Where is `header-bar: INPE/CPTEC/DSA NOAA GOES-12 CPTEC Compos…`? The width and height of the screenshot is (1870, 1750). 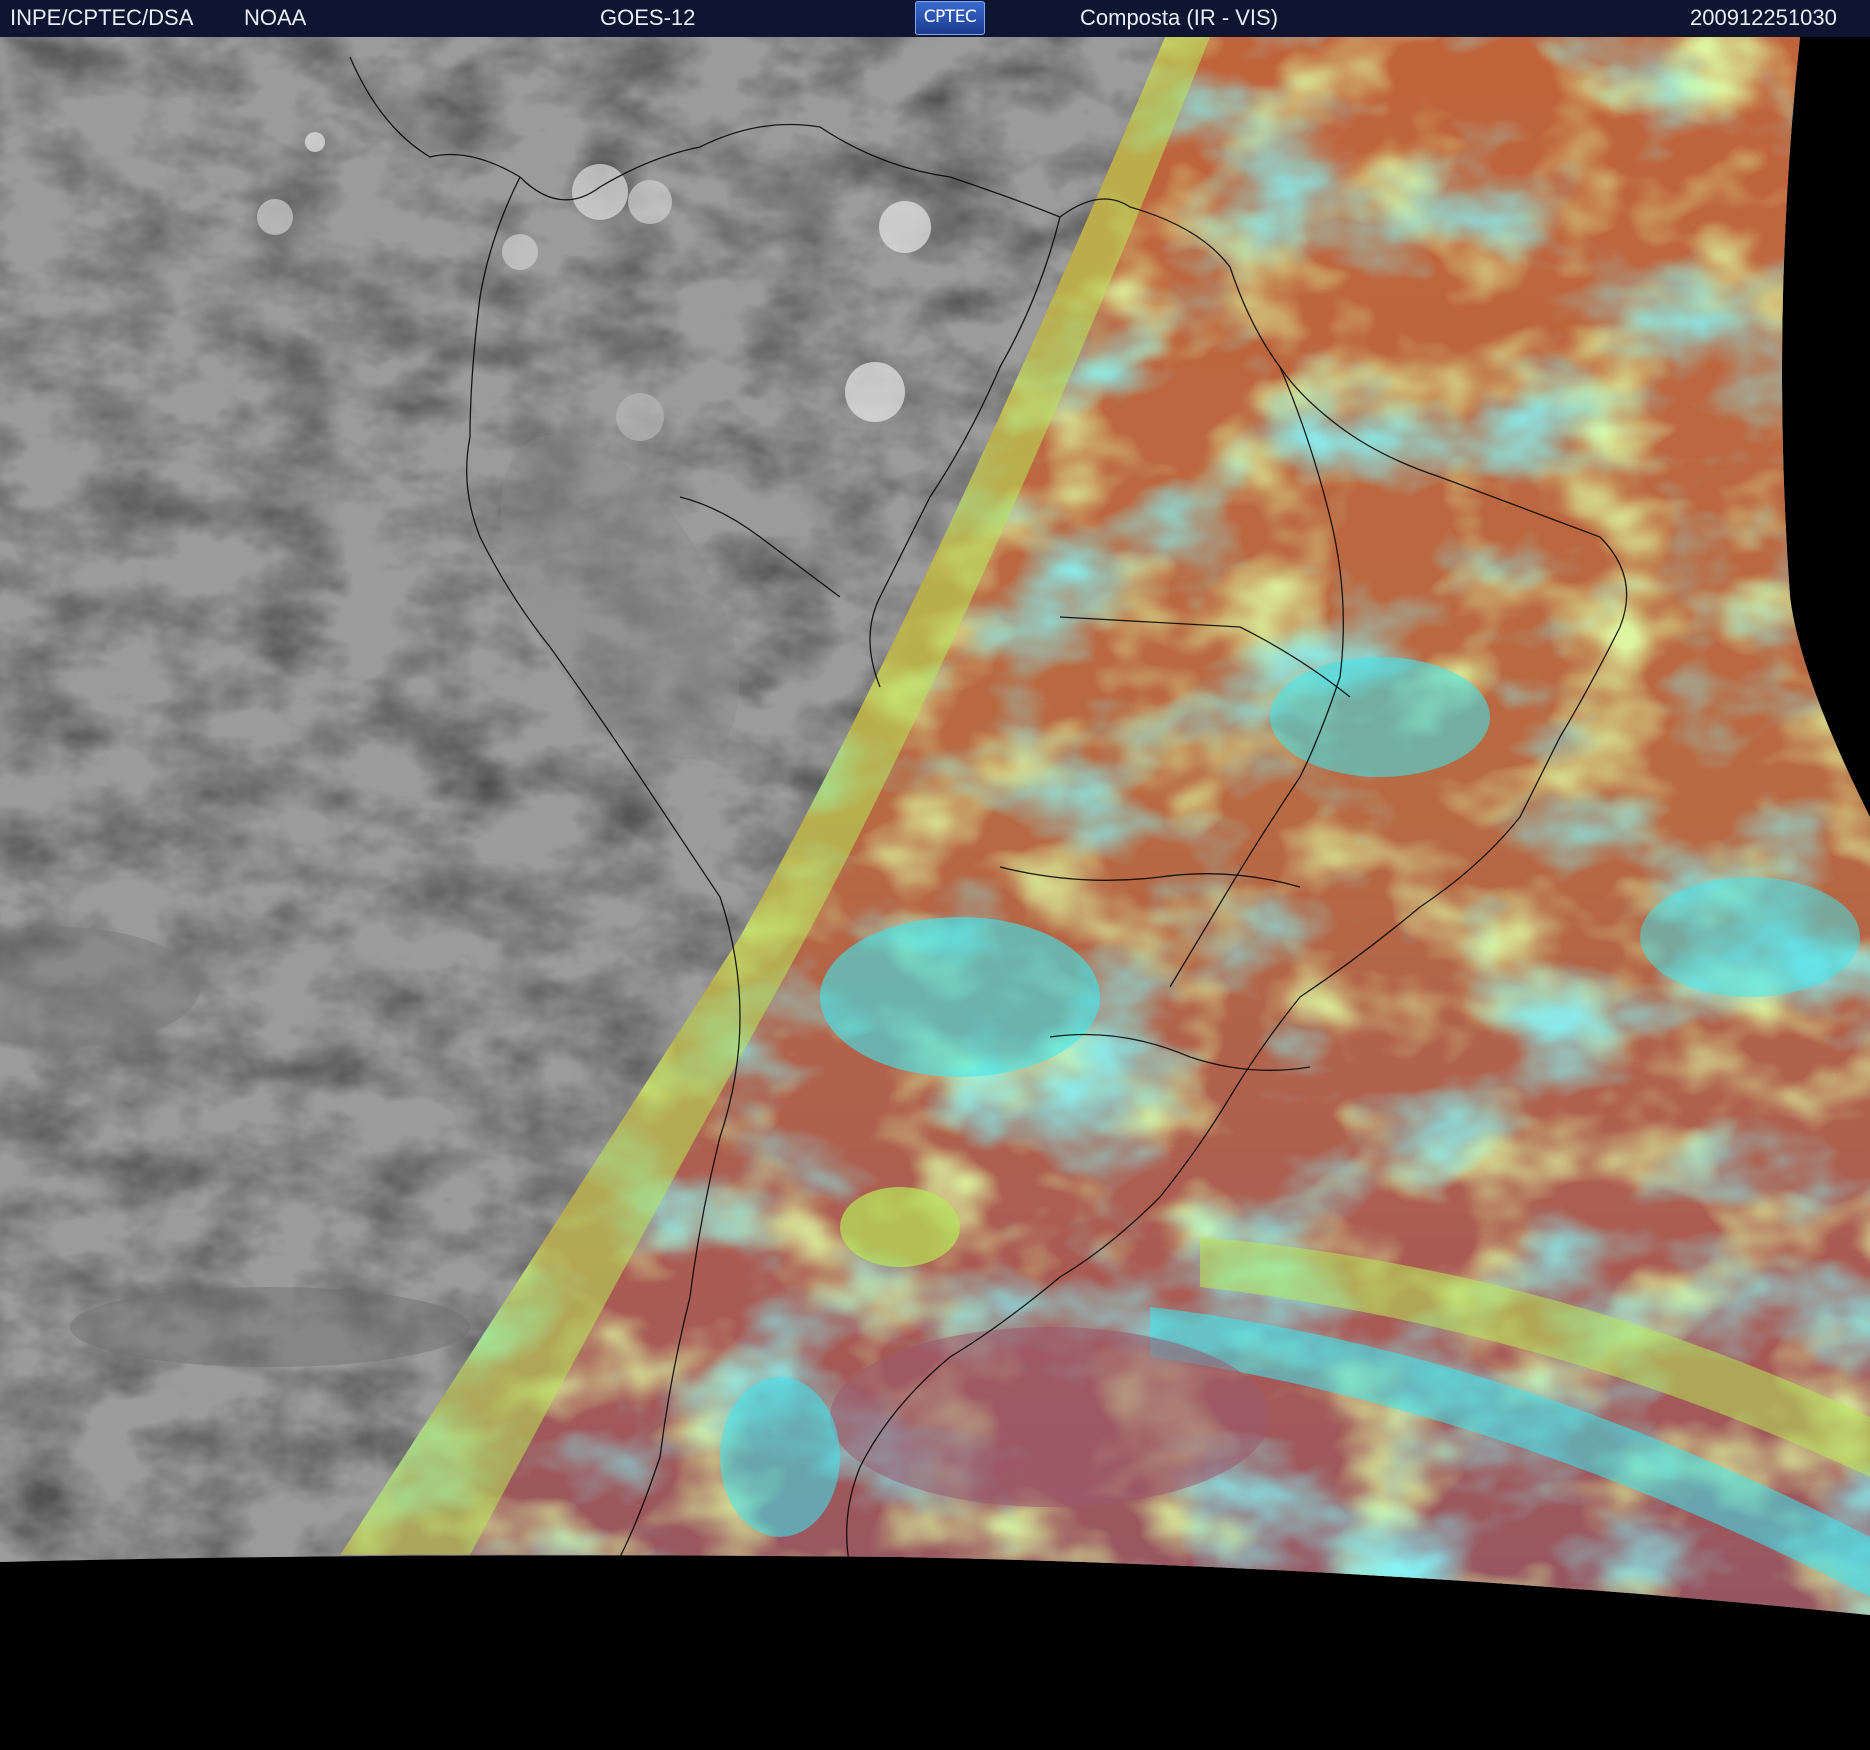 header-bar: INPE/CPTEC/DSA NOAA GOES-12 CPTEC Compos… is located at coordinates (935, 19).